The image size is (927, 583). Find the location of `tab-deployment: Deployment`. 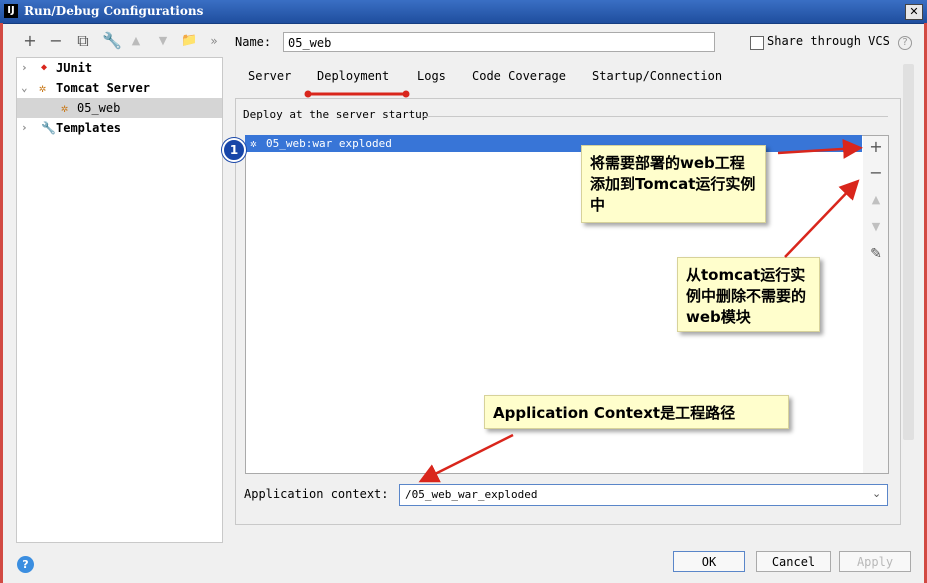

tab-deployment: Deployment is located at coordinates (353, 76).